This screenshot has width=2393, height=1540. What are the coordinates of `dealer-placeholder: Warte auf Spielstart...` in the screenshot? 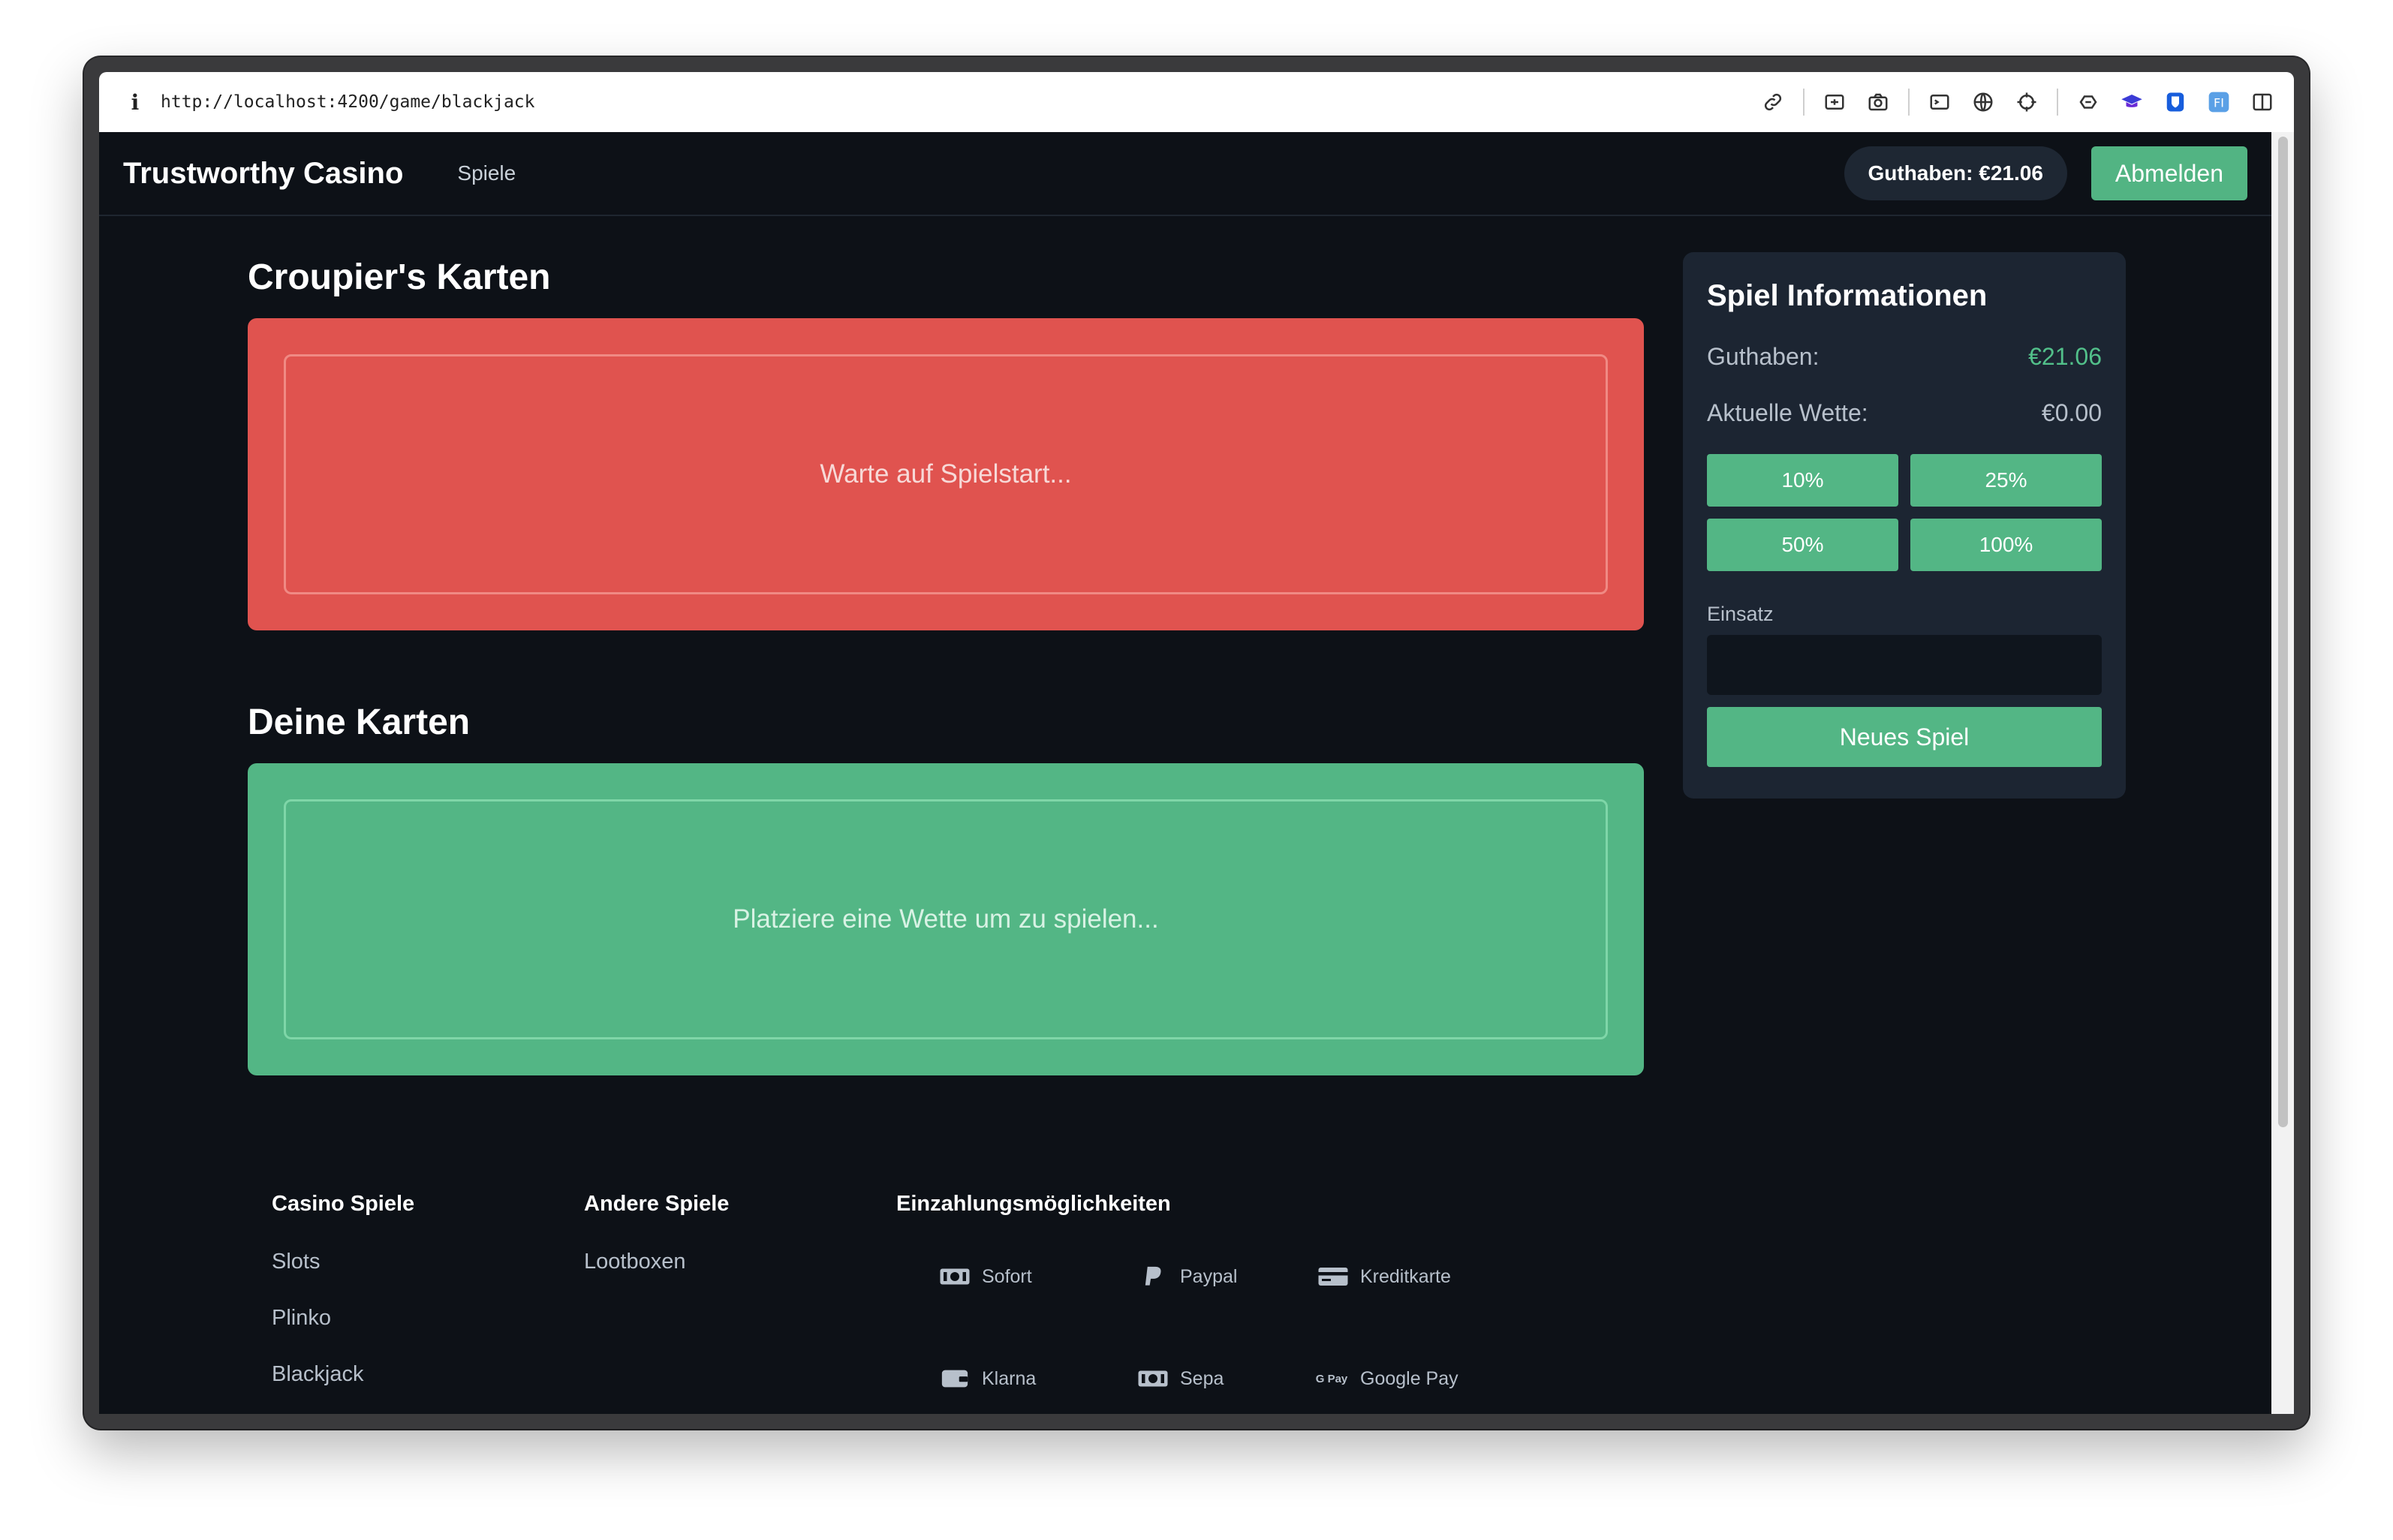 It's located at (946, 474).